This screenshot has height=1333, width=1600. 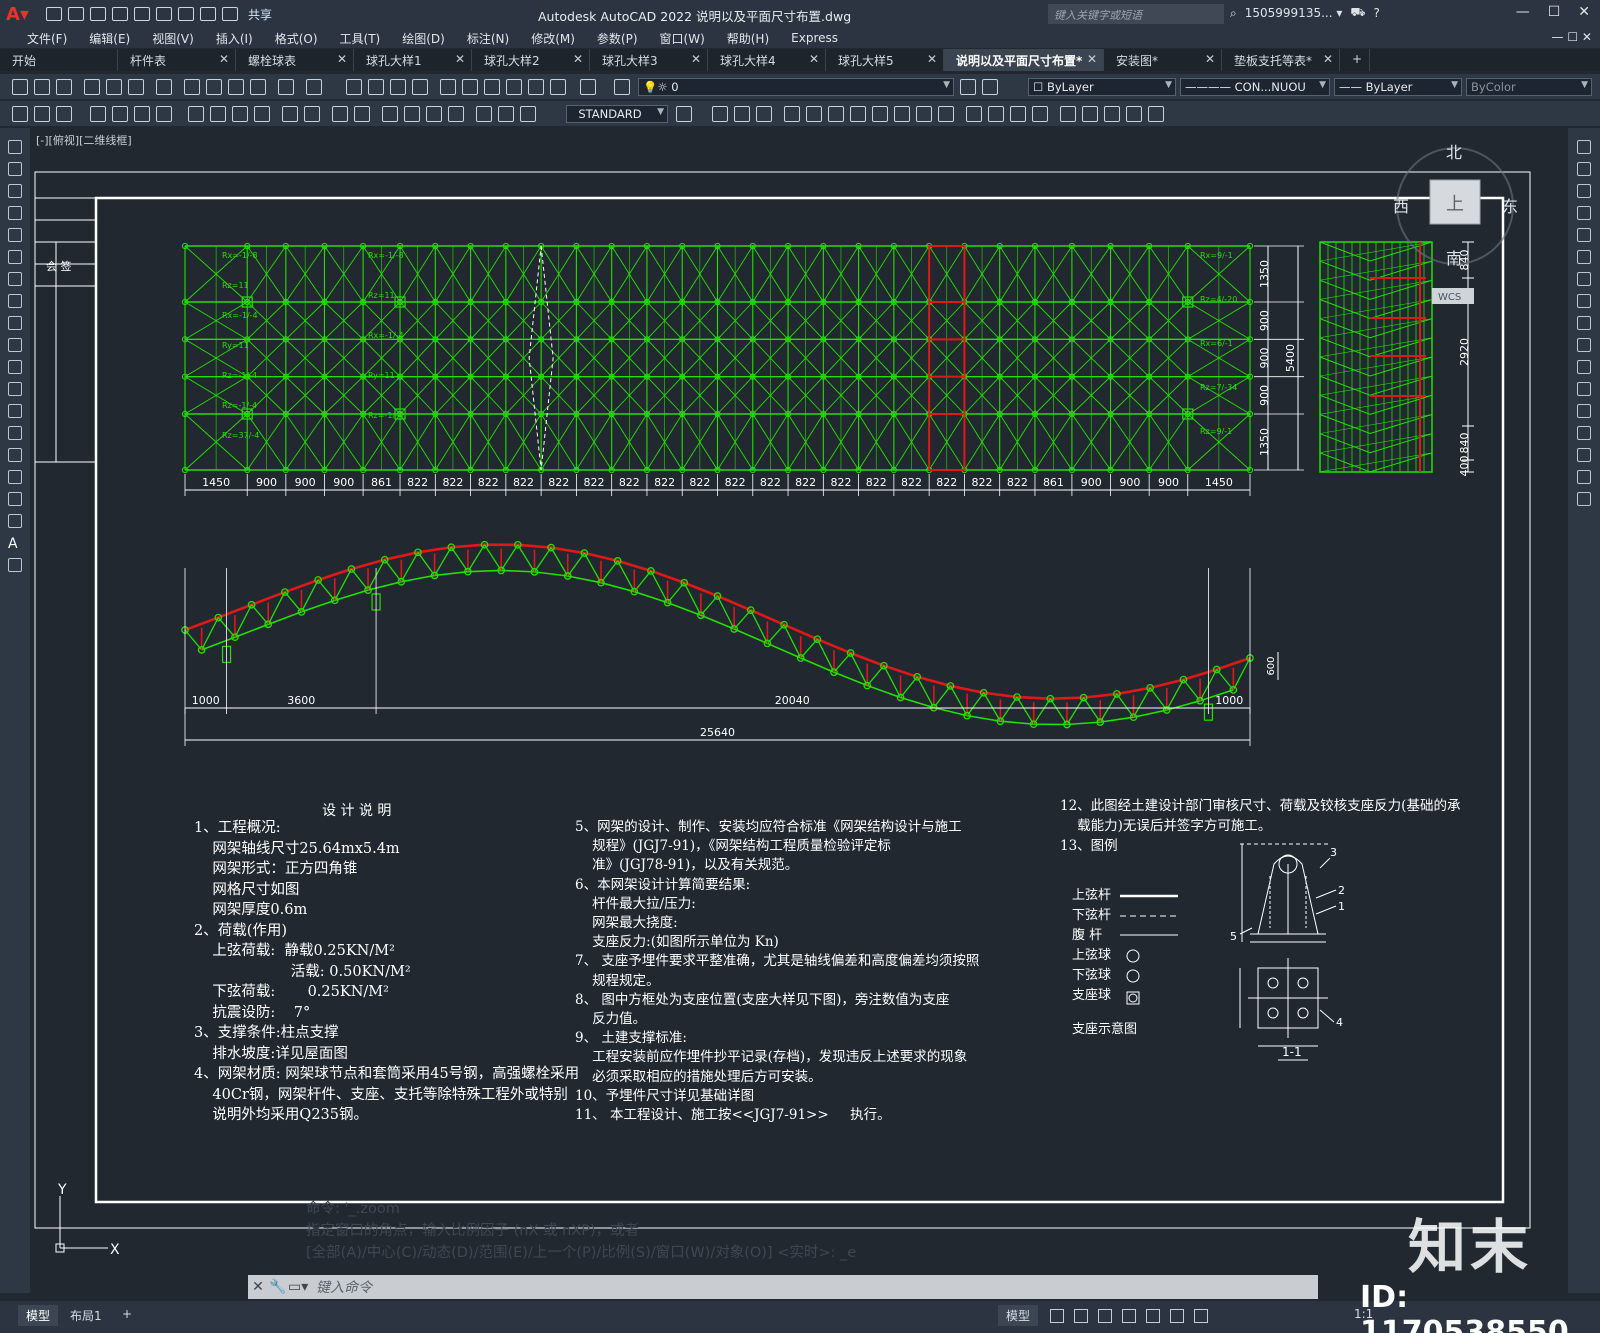 I want to click on dim-update-icon, so click(x=484, y=114).